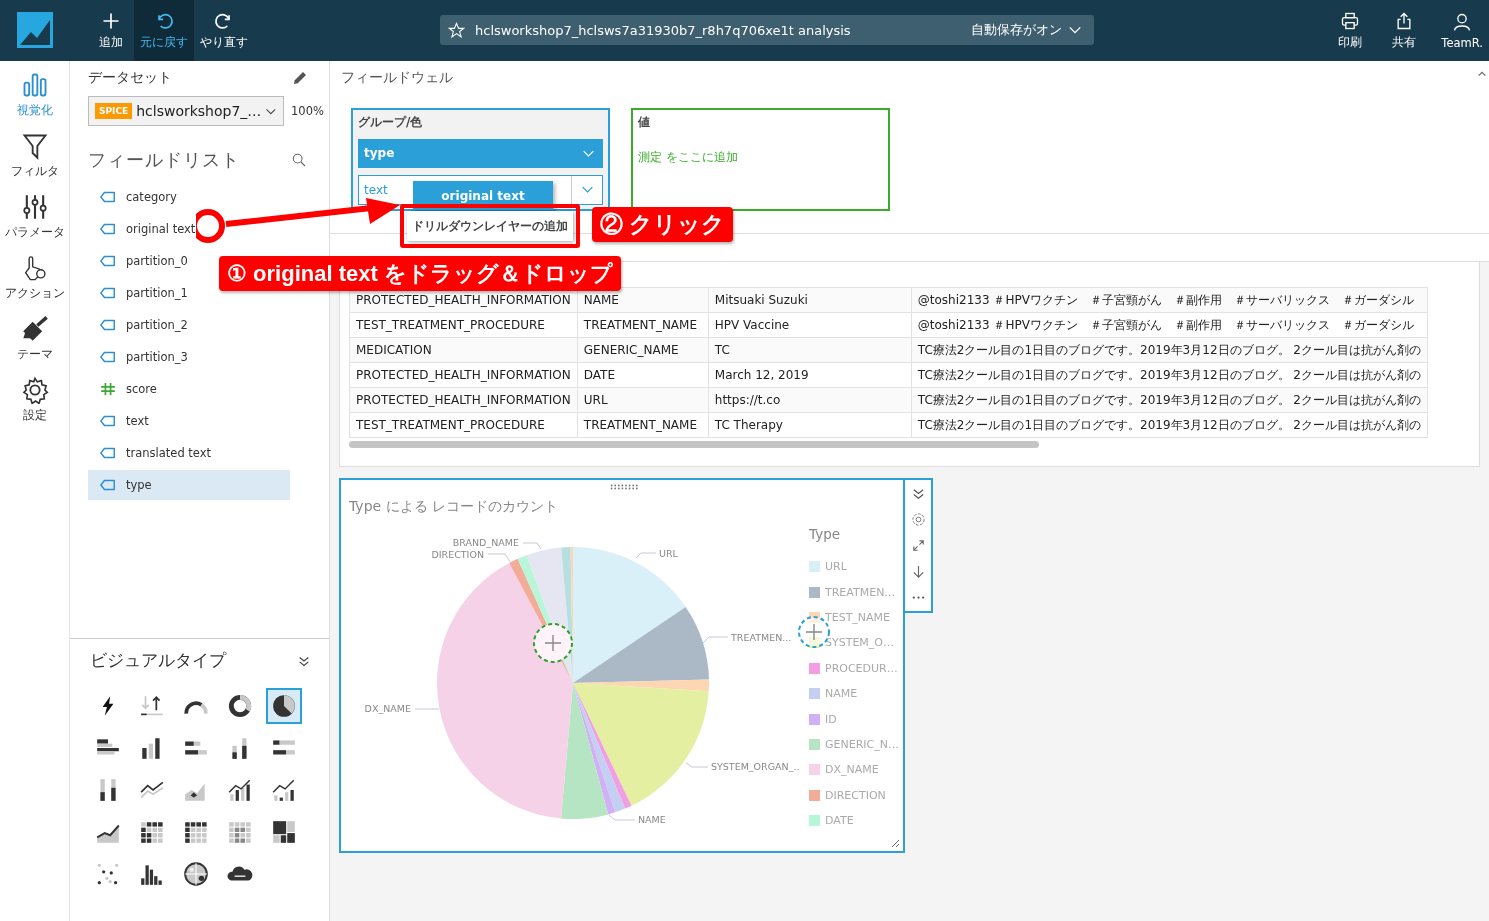  I want to click on slice-label: DX_NAME, so click(387, 708).